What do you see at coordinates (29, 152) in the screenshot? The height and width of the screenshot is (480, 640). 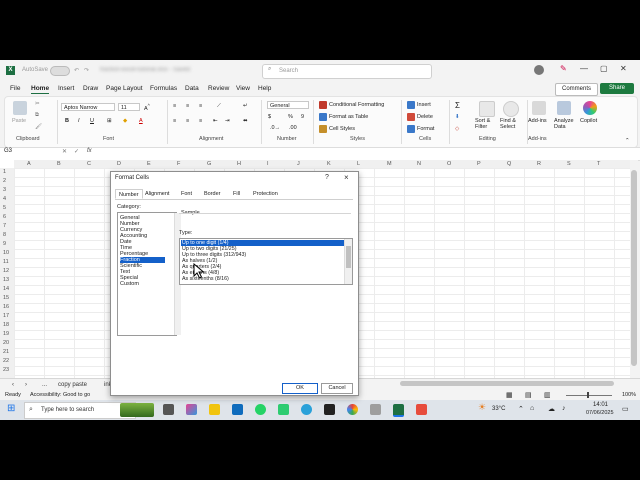 I see `name-box: G3` at bounding box center [29, 152].